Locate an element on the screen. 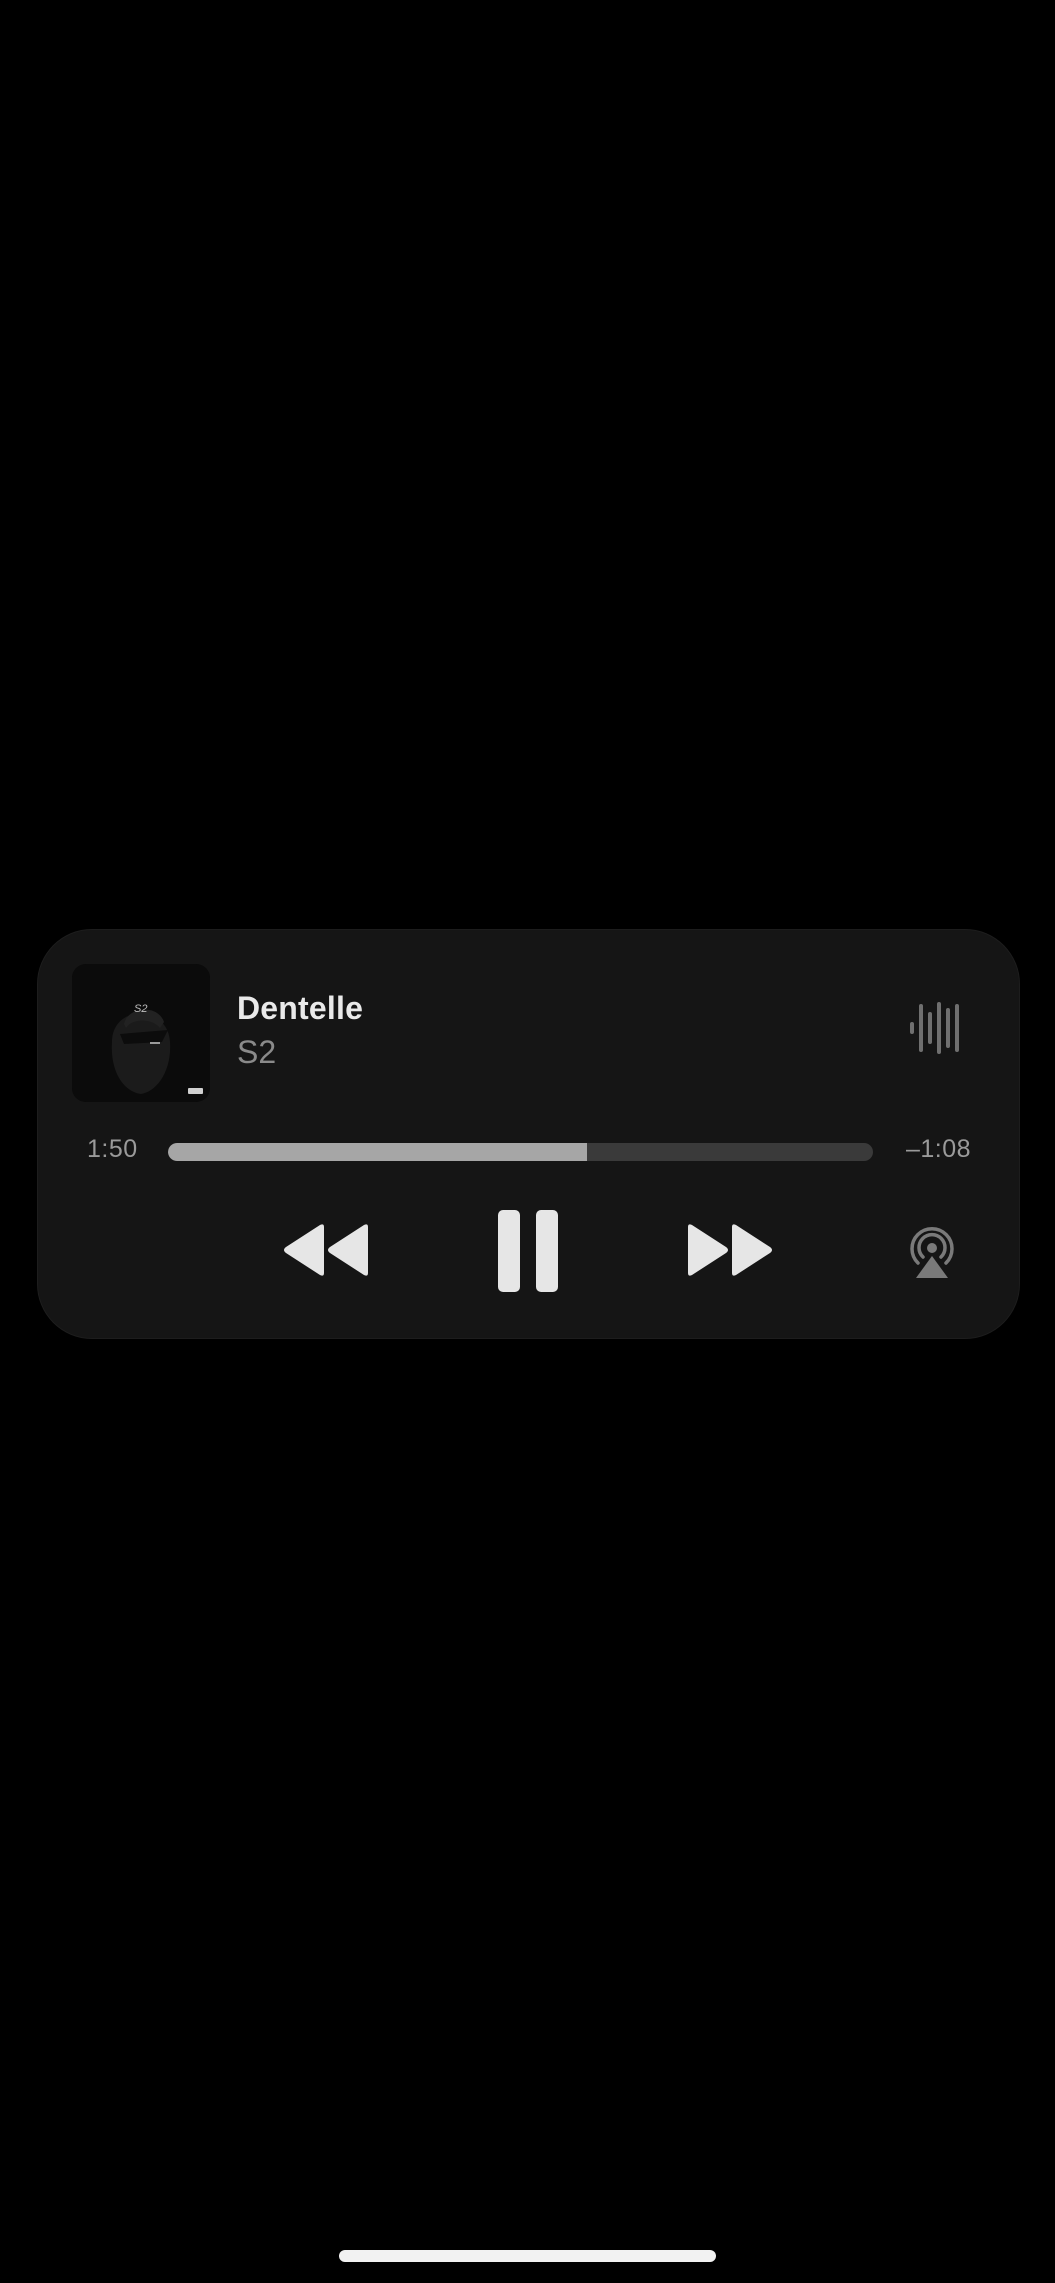 This screenshot has height=2283, width=1055. track-title: Dentelle is located at coordinates (300, 1008).